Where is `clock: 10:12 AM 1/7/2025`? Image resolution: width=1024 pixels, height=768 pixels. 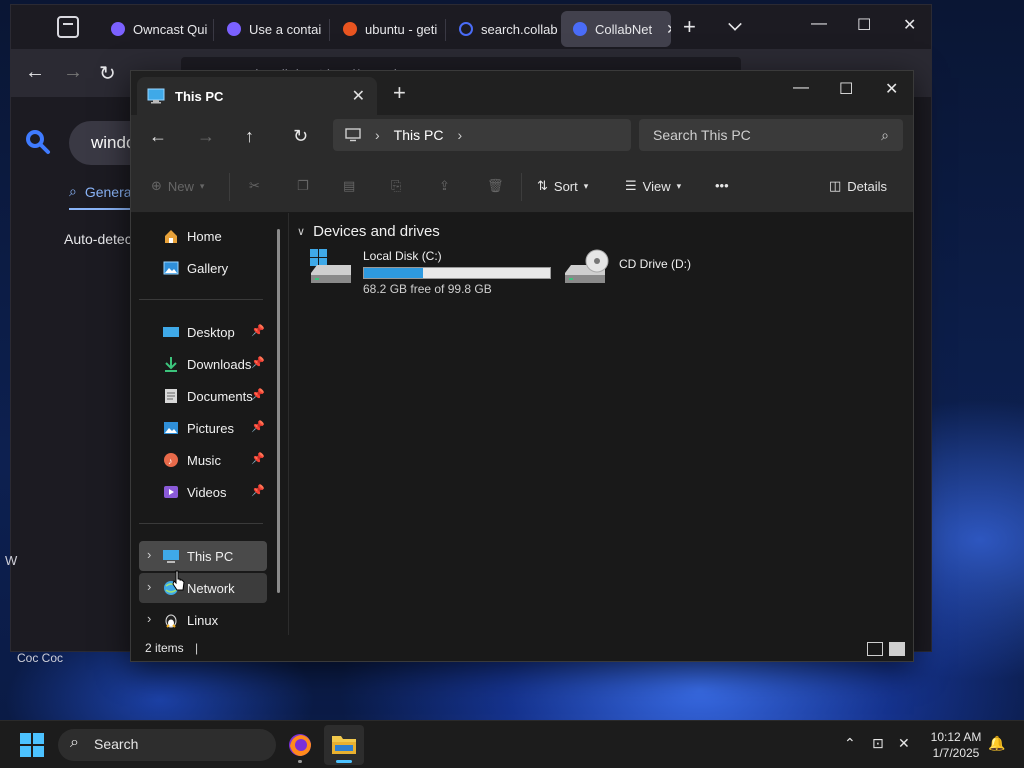 clock: 10:12 AM 1/7/2025 is located at coordinates (956, 745).